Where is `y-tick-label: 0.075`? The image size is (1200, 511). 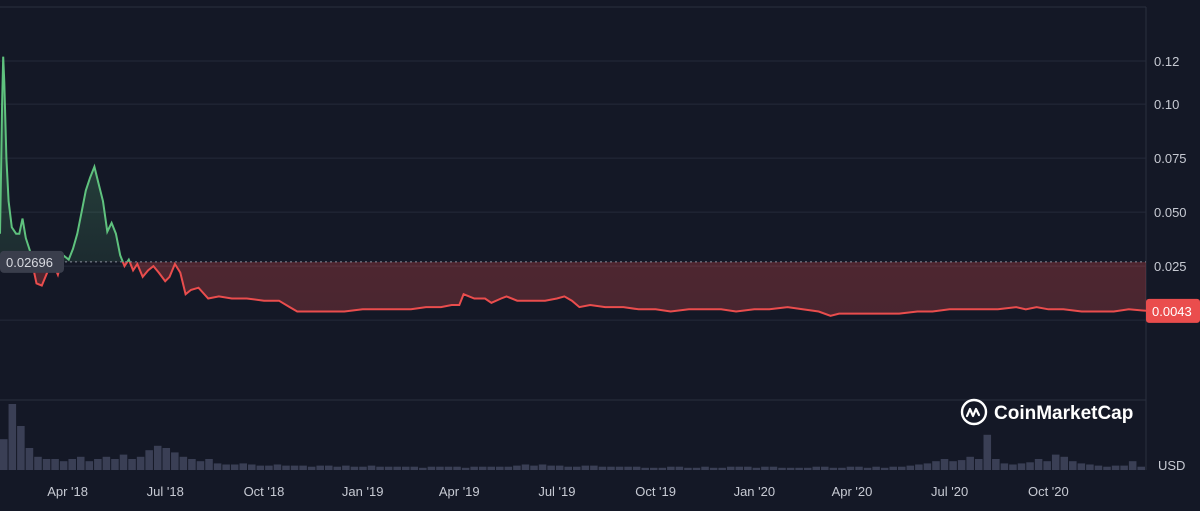
y-tick-label: 0.075 is located at coordinates (1170, 158).